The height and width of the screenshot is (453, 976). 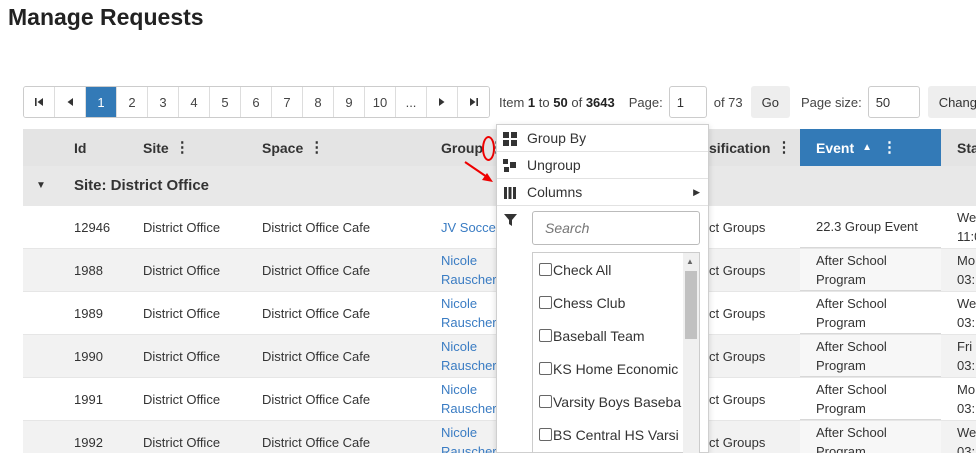 I want to click on columns-icon, so click(x=510, y=193).